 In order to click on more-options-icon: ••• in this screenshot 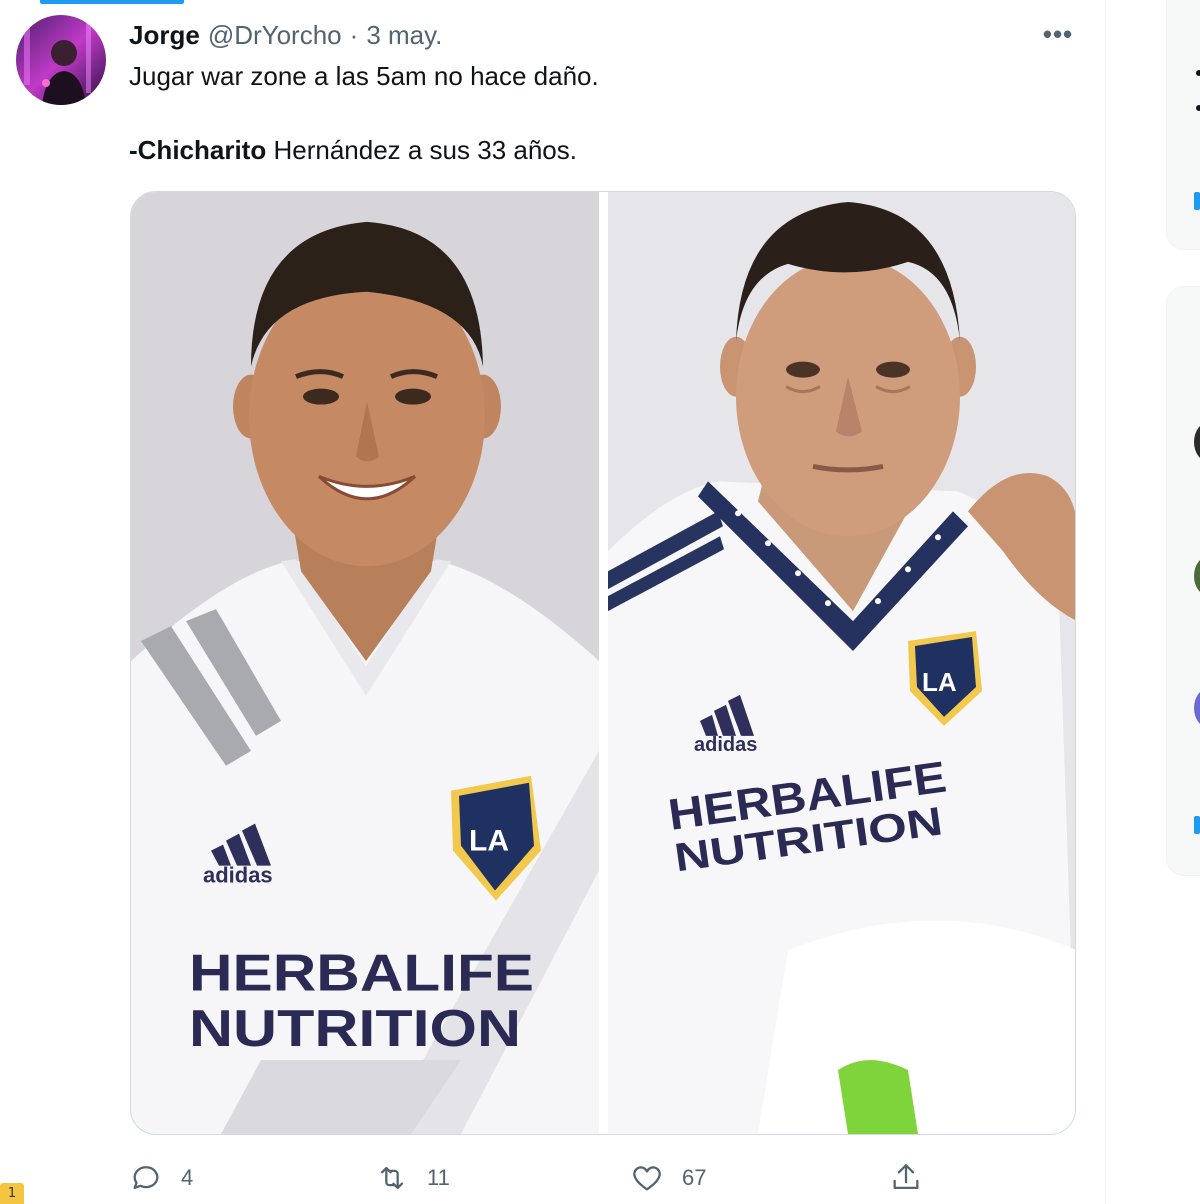, I will do `click(1058, 34)`.